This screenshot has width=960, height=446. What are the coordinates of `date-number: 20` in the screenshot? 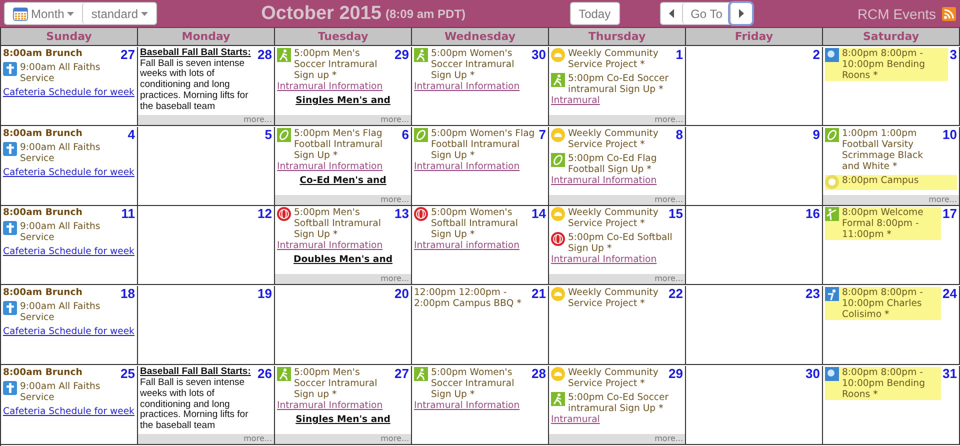 It's located at (401, 293).